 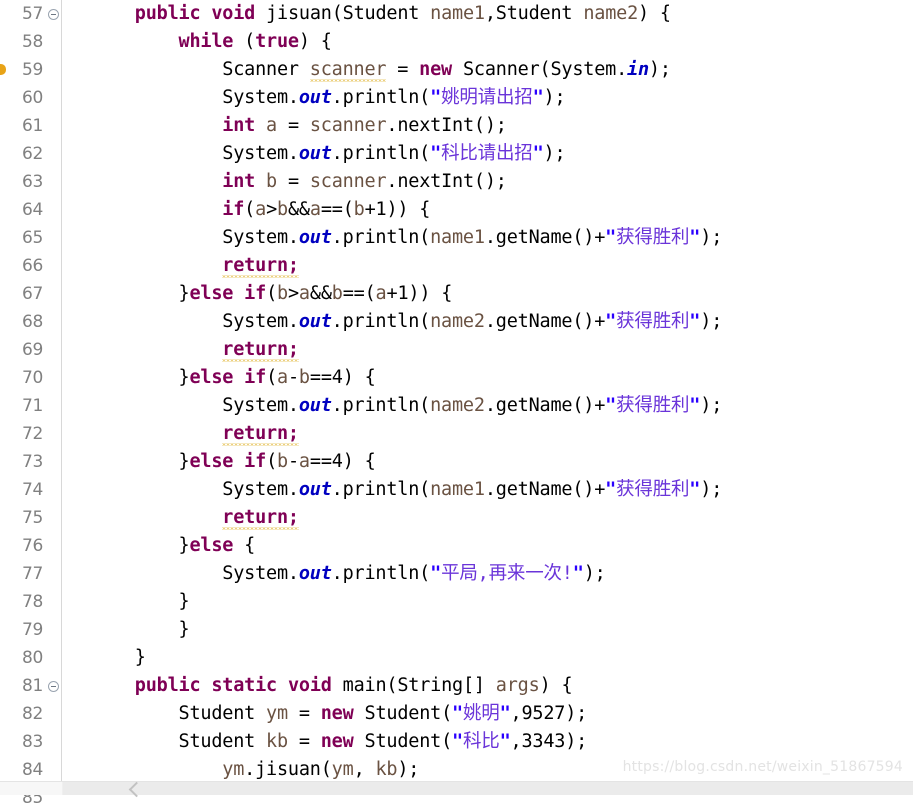 What do you see at coordinates (397, 209) in the screenshot?
I see `code-token: +1)) {` at bounding box center [397, 209].